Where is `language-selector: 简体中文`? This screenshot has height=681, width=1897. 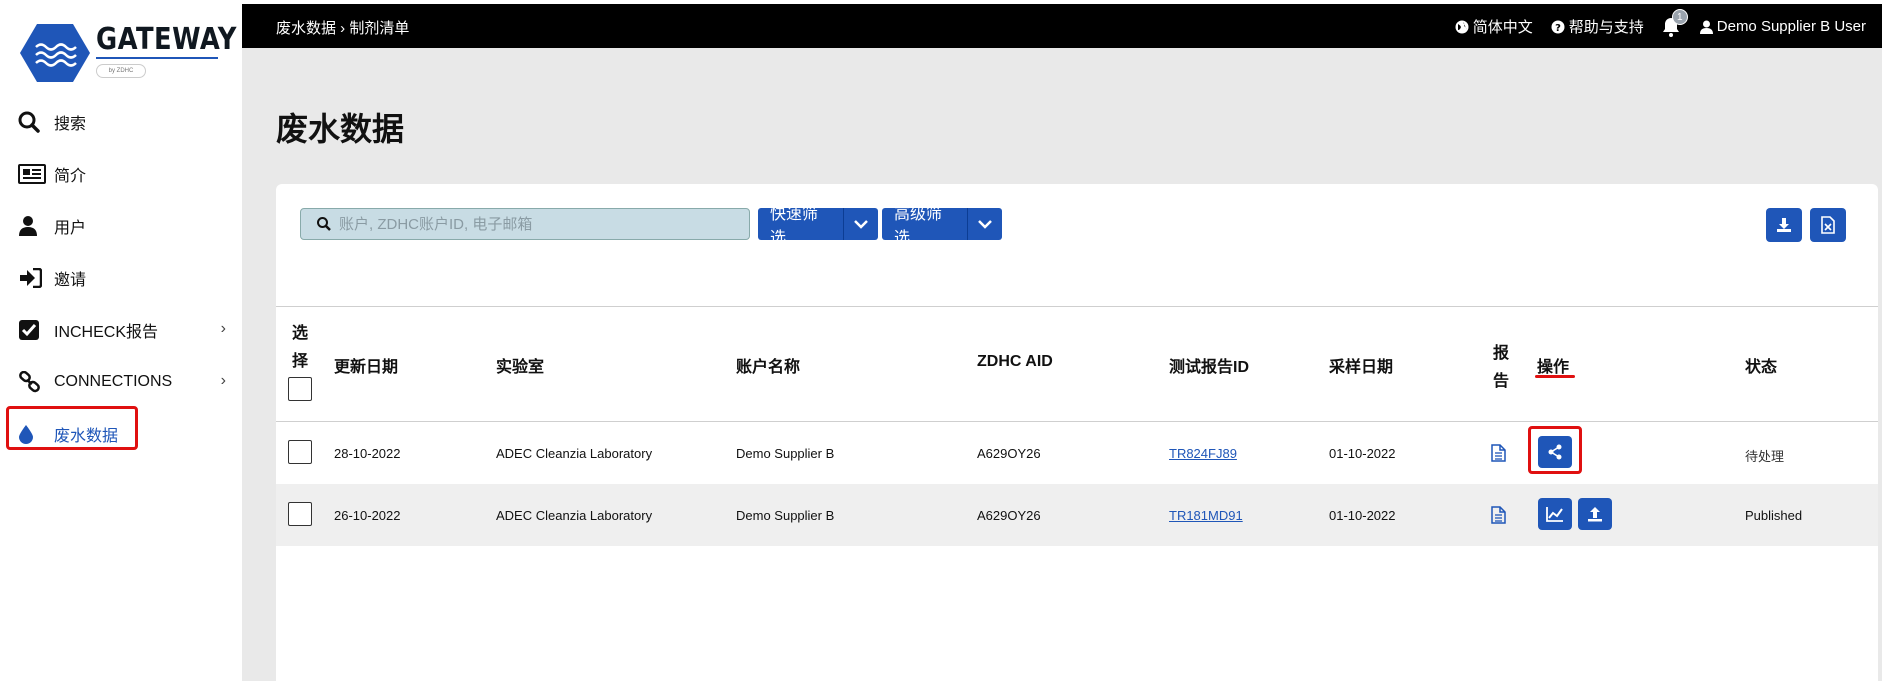
language-selector: 简体中文 is located at coordinates (1494, 26).